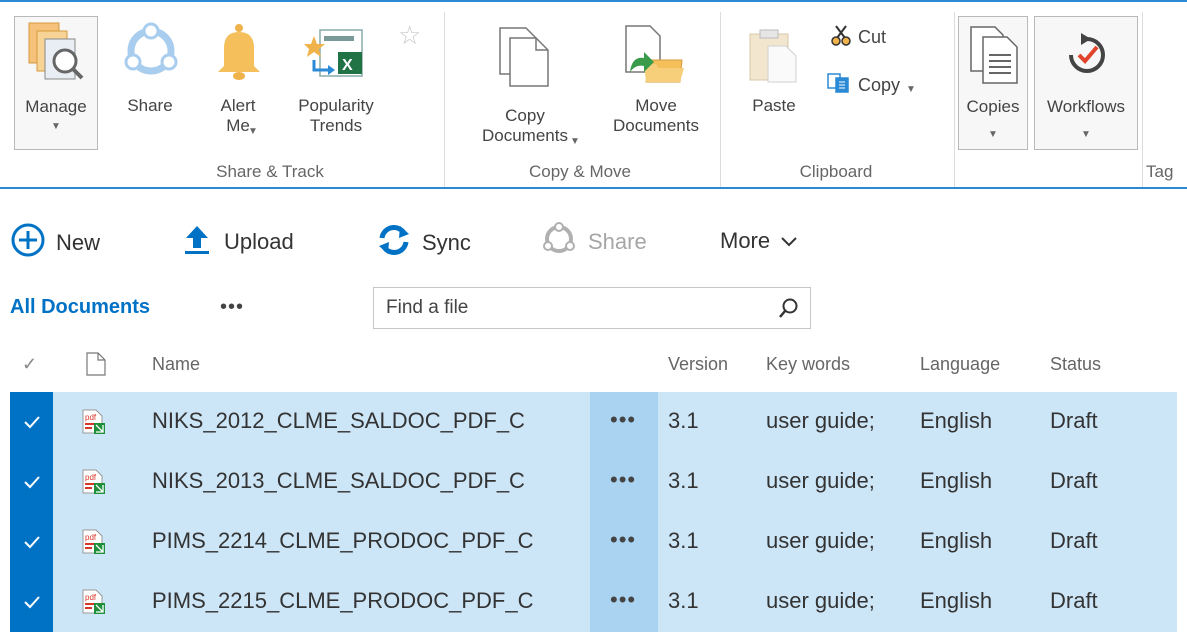 The image size is (1187, 632). Describe the element at coordinates (232, 307) in the screenshot. I see `view-more-ellipsis: •••` at that location.